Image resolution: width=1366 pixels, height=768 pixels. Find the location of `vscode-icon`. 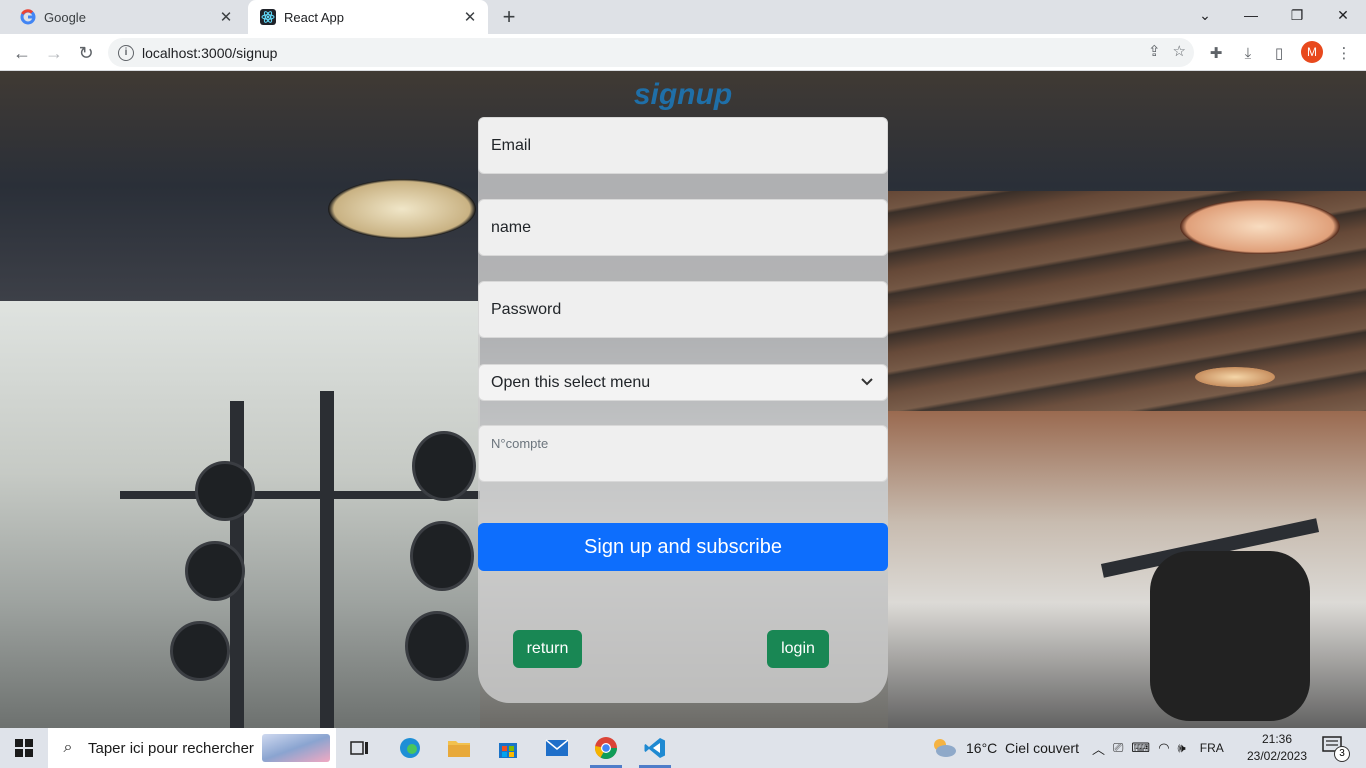

vscode-icon is located at coordinates (655, 748).